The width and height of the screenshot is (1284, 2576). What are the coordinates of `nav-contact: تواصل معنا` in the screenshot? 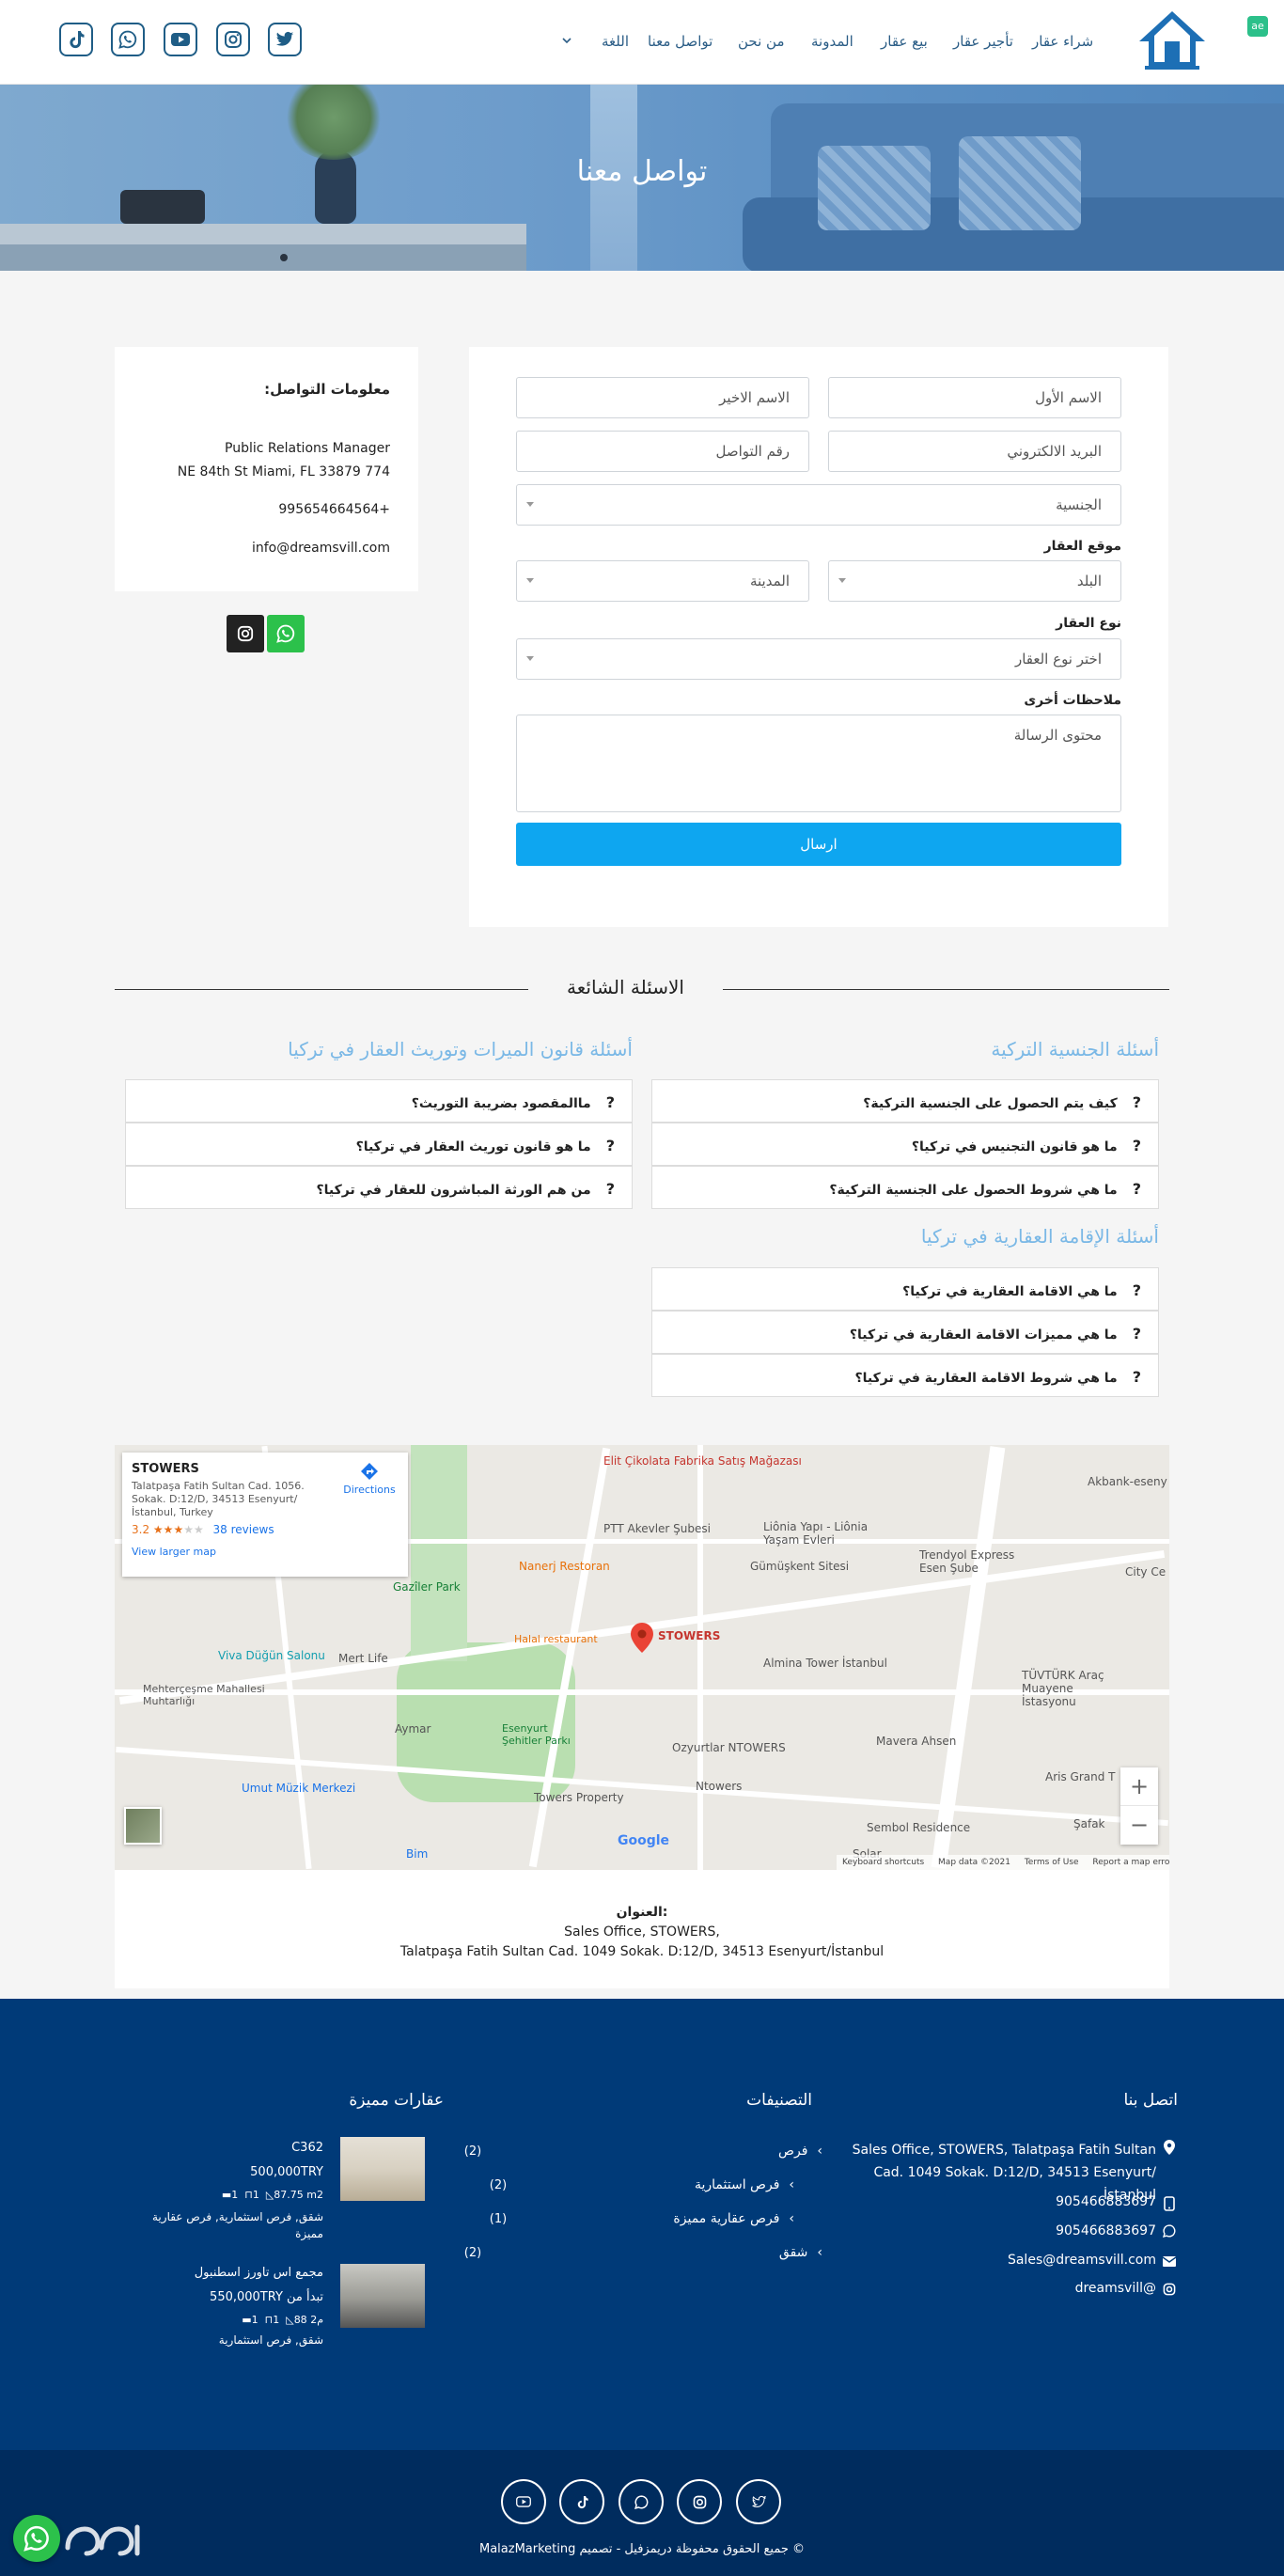 It's located at (680, 41).